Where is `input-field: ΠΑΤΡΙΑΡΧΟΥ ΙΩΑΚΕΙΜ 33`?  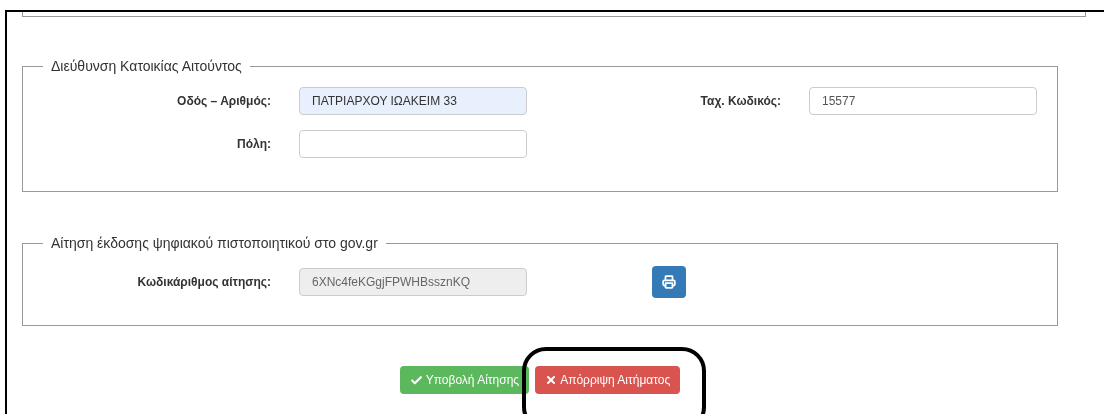
input-field: ΠΑΤΡΙΑΡΧΟΥ ΙΩΑΚΕΙΜ 33 is located at coordinates (413, 101).